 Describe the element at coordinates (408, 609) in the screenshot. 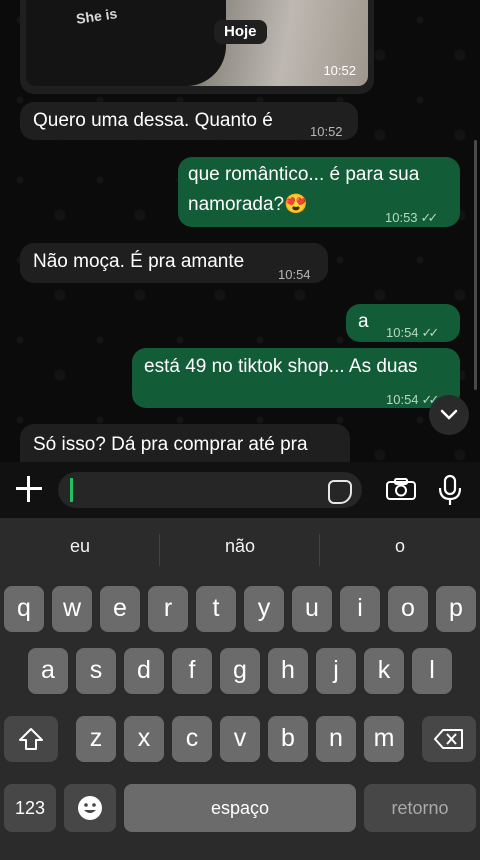

I see `key-o: o` at that location.